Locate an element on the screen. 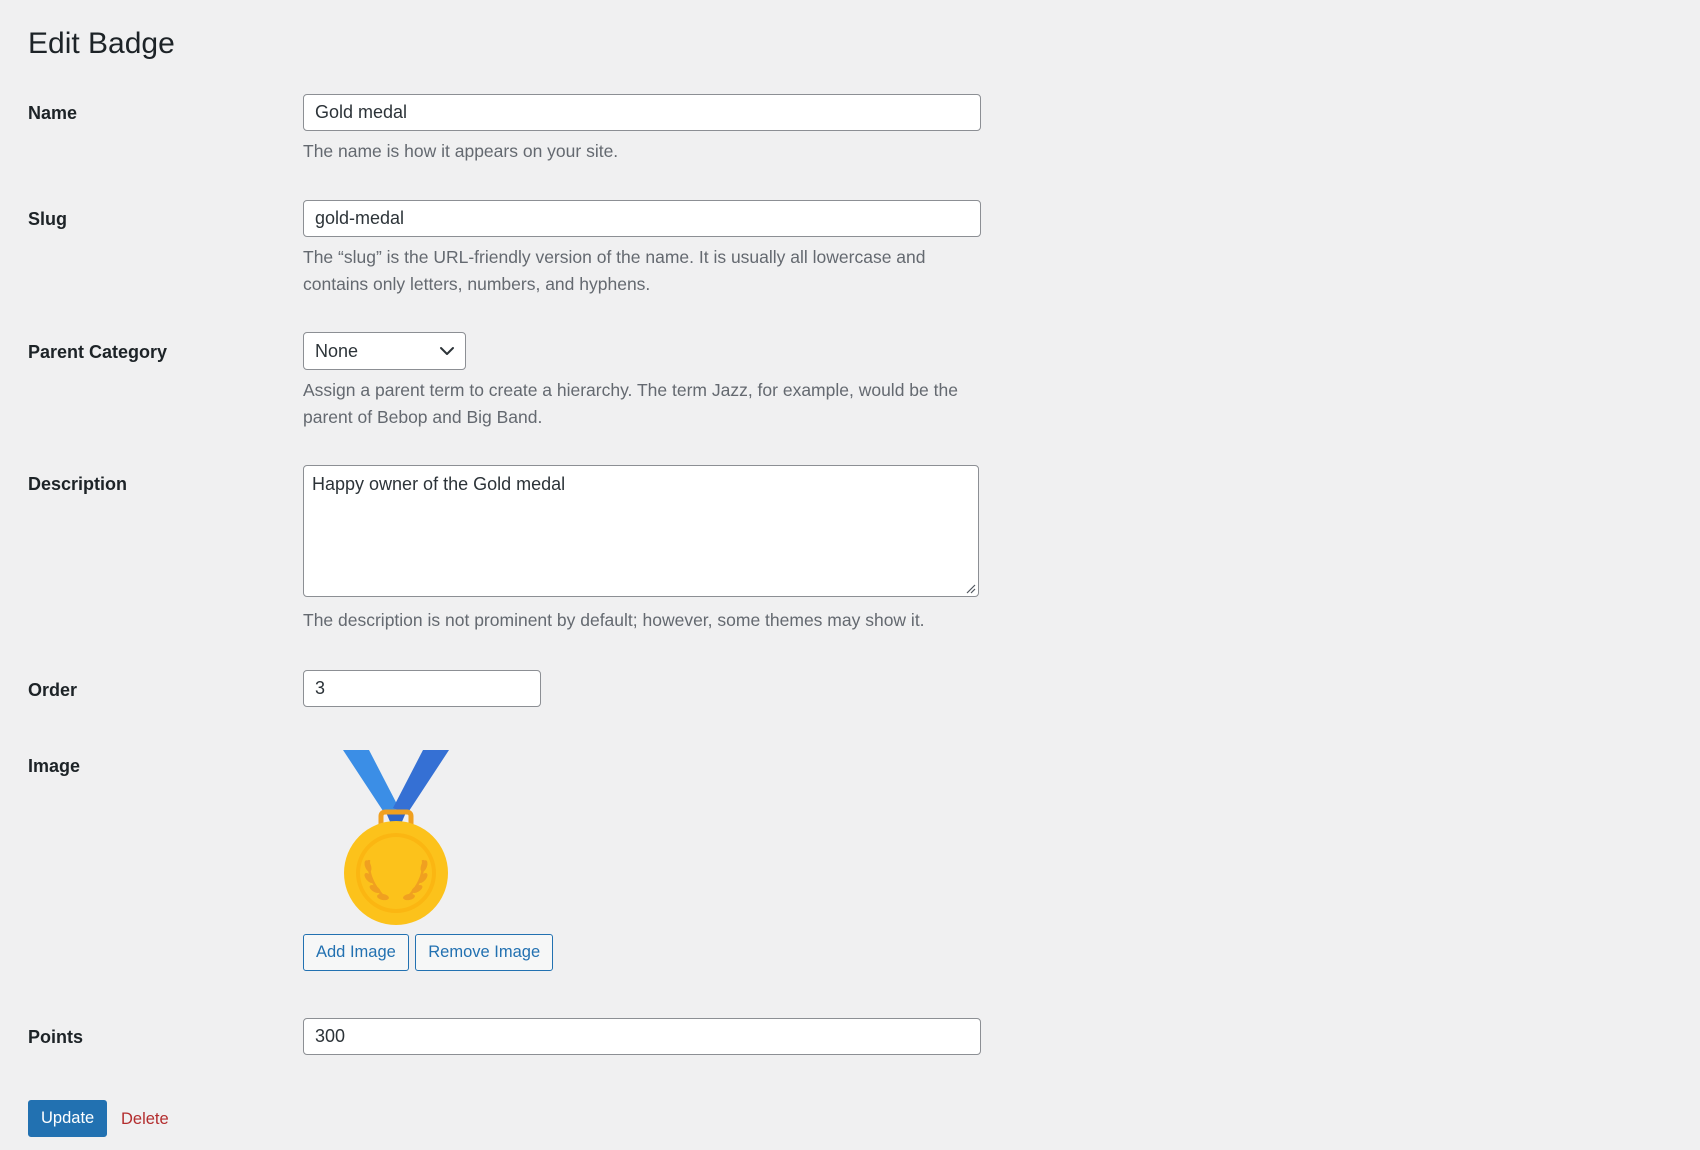 The image size is (1700, 1150). image-buttons: Add Image Remove Image is located at coordinates (428, 952).